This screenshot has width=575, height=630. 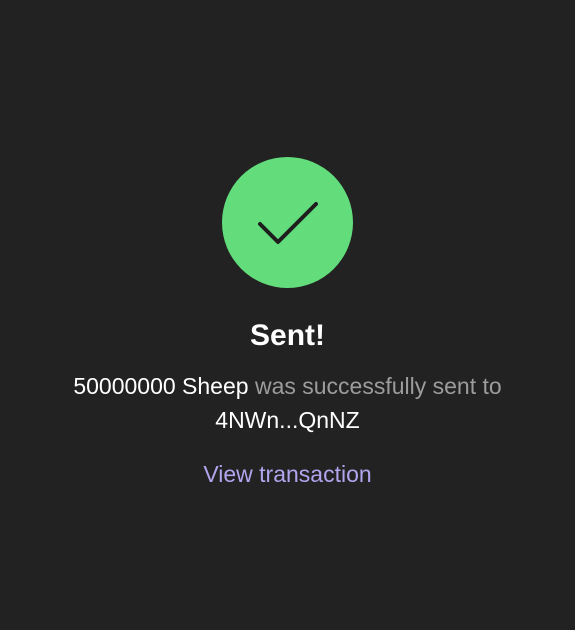 What do you see at coordinates (287, 420) in the screenshot?
I see `recipient-address: 4NWn...QnNZ` at bounding box center [287, 420].